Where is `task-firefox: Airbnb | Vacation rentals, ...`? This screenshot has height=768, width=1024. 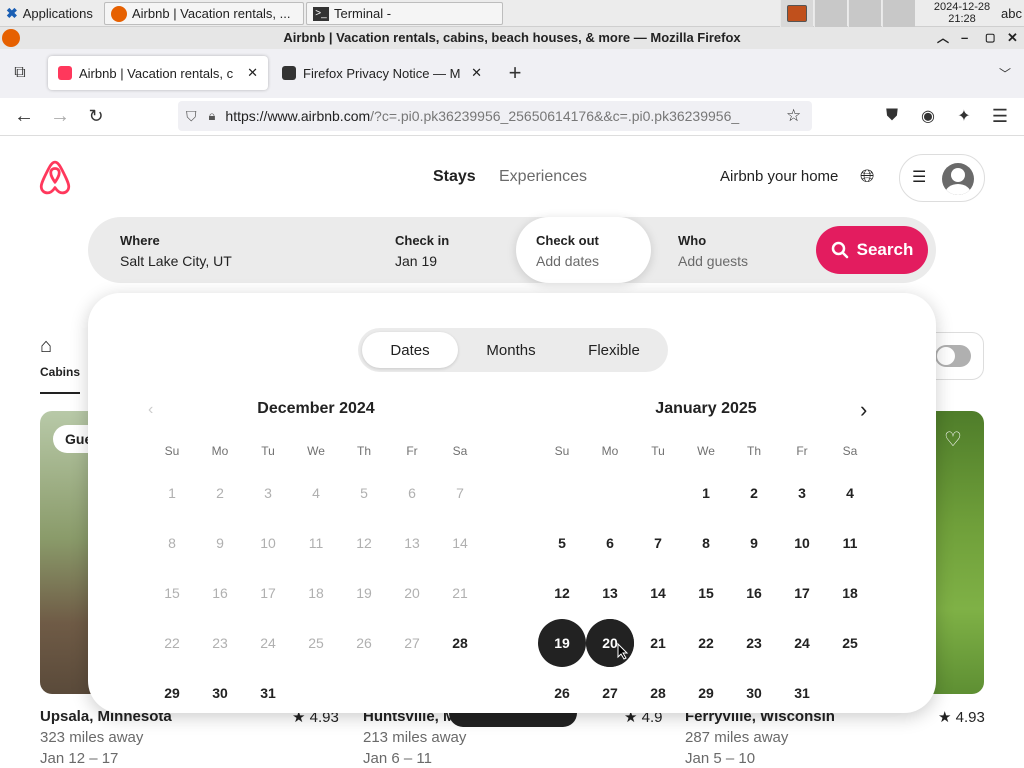 task-firefox: Airbnb | Vacation rentals, ... is located at coordinates (204, 13).